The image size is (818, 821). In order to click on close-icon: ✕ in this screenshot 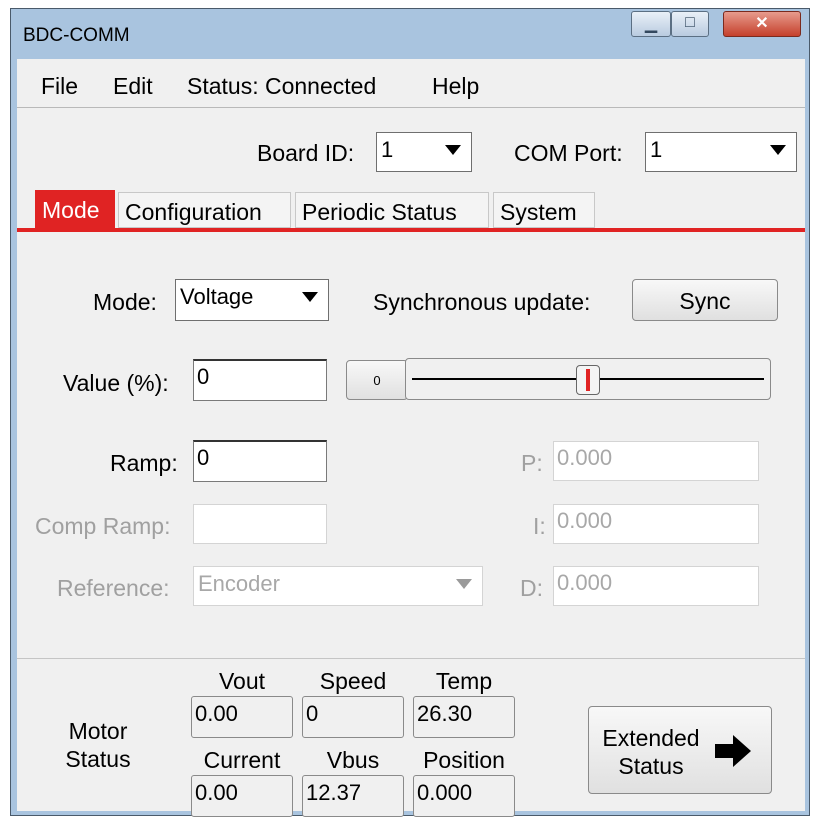, I will do `click(762, 23)`.